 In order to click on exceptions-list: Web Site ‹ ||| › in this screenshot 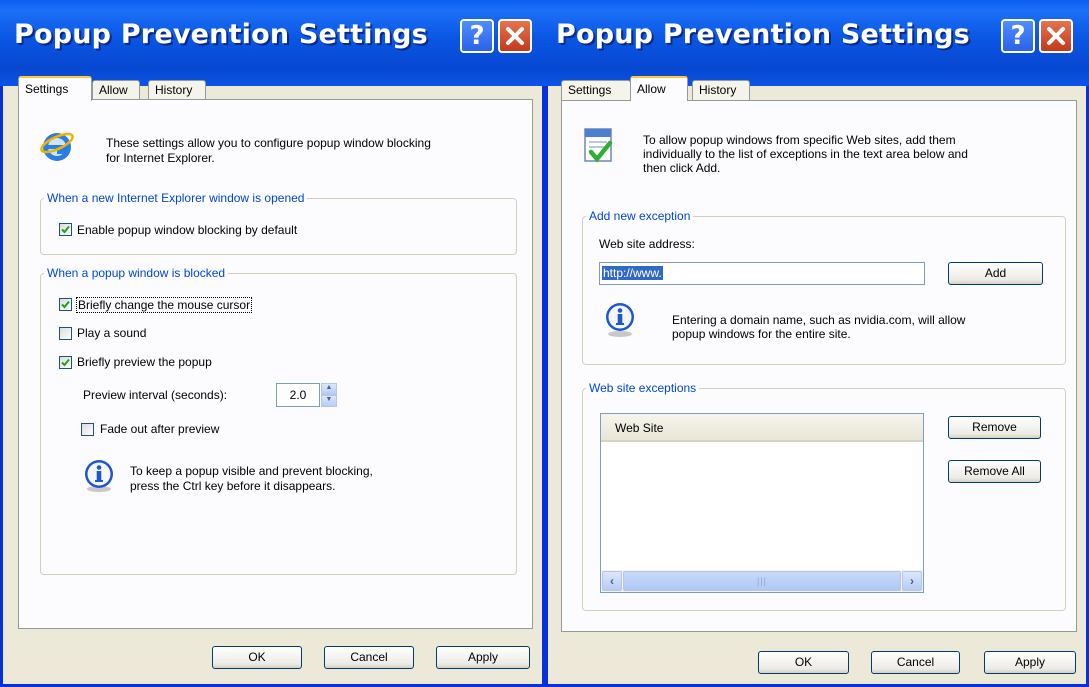, I will do `click(762, 503)`.